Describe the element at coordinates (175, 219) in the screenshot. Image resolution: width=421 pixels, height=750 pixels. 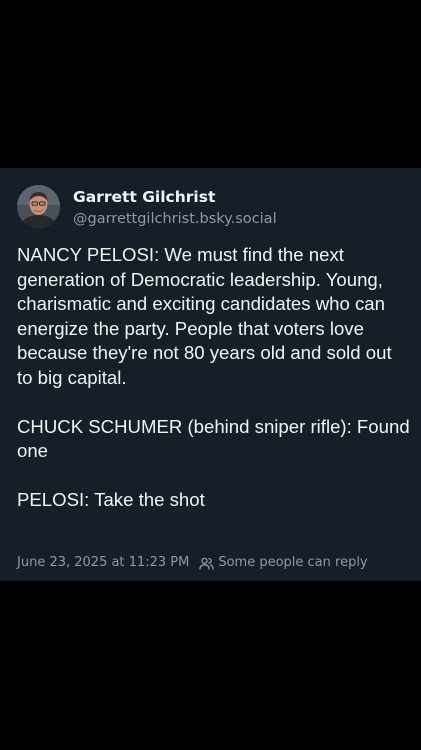
I see `author-handle: @garrettgilchrist.bsky.social` at that location.